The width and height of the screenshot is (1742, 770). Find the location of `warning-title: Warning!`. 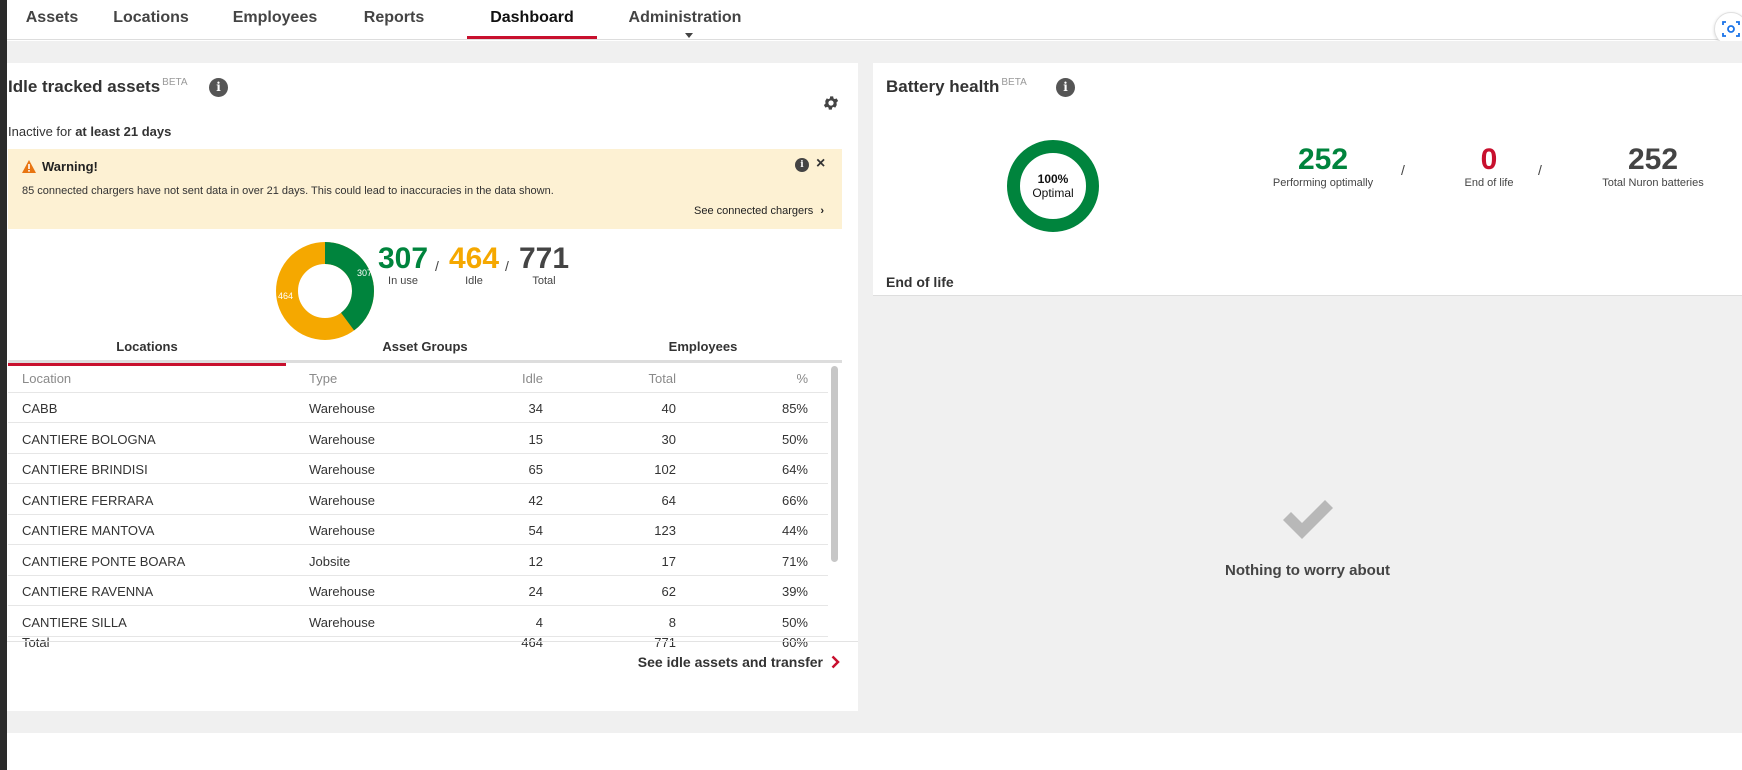

warning-title: Warning! is located at coordinates (60, 166).